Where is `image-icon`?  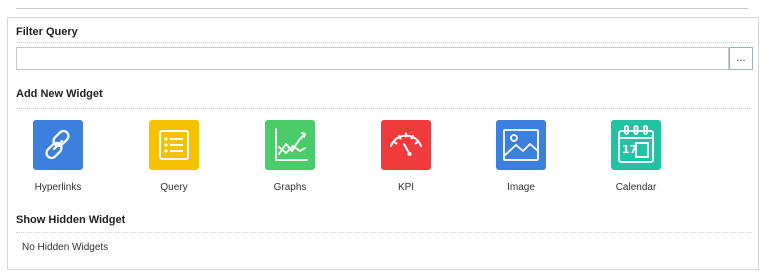
image-icon is located at coordinates (521, 145).